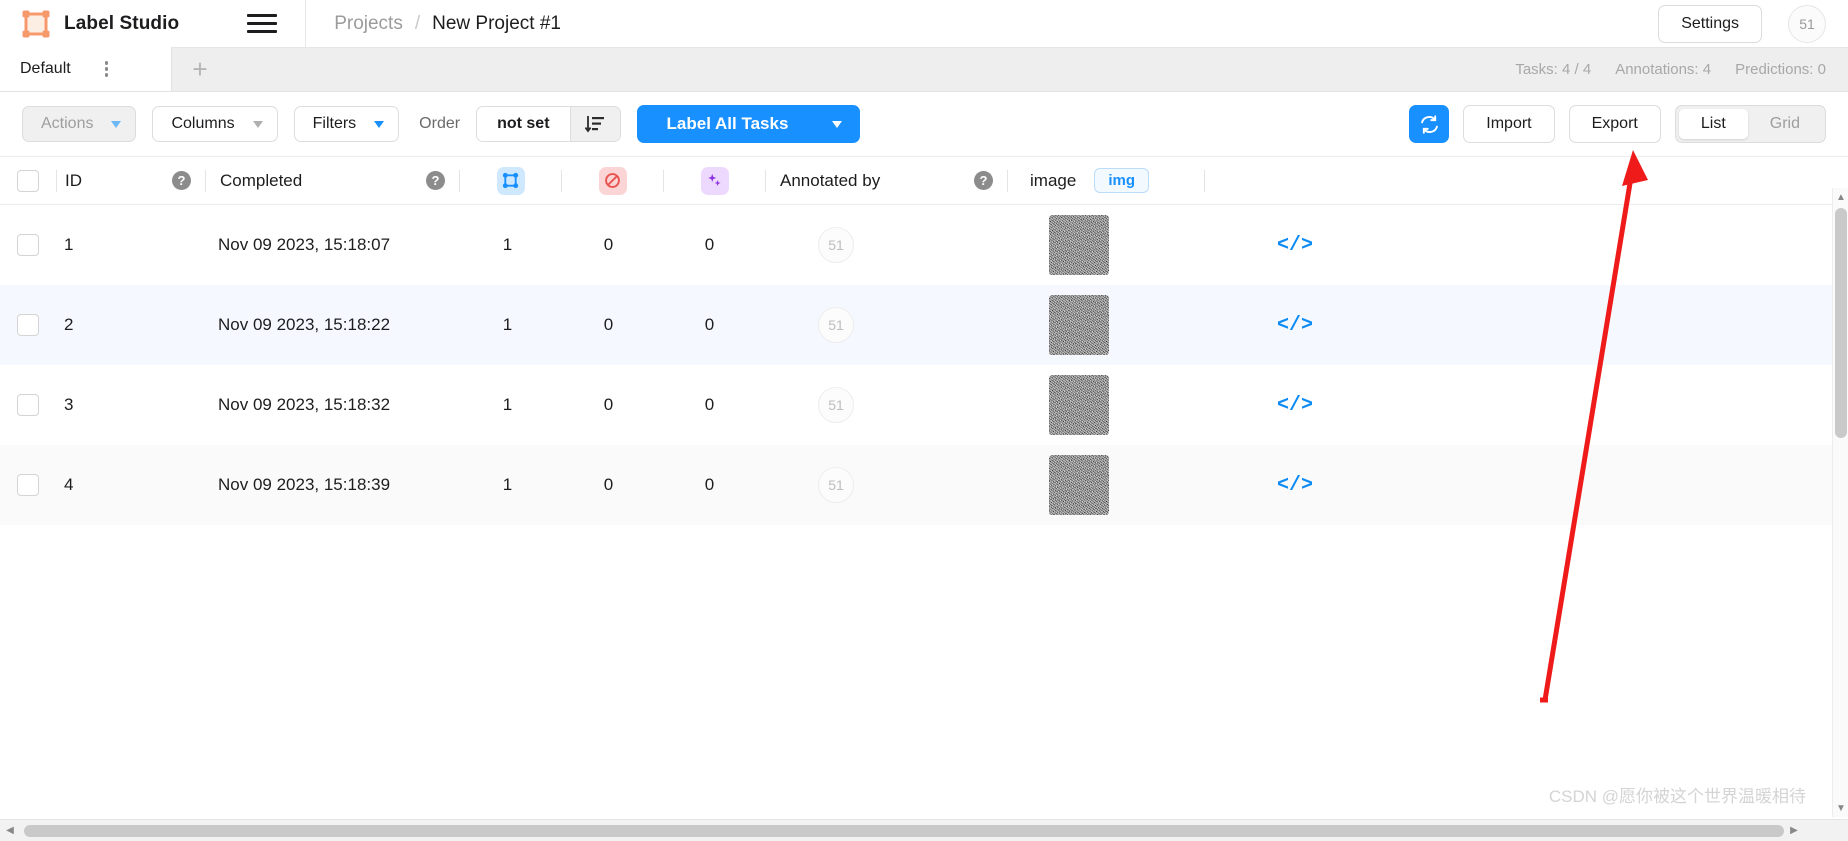 The height and width of the screenshot is (841, 1848). Describe the element at coordinates (1710, 23) in the screenshot. I see `settings-button: Settings` at that location.